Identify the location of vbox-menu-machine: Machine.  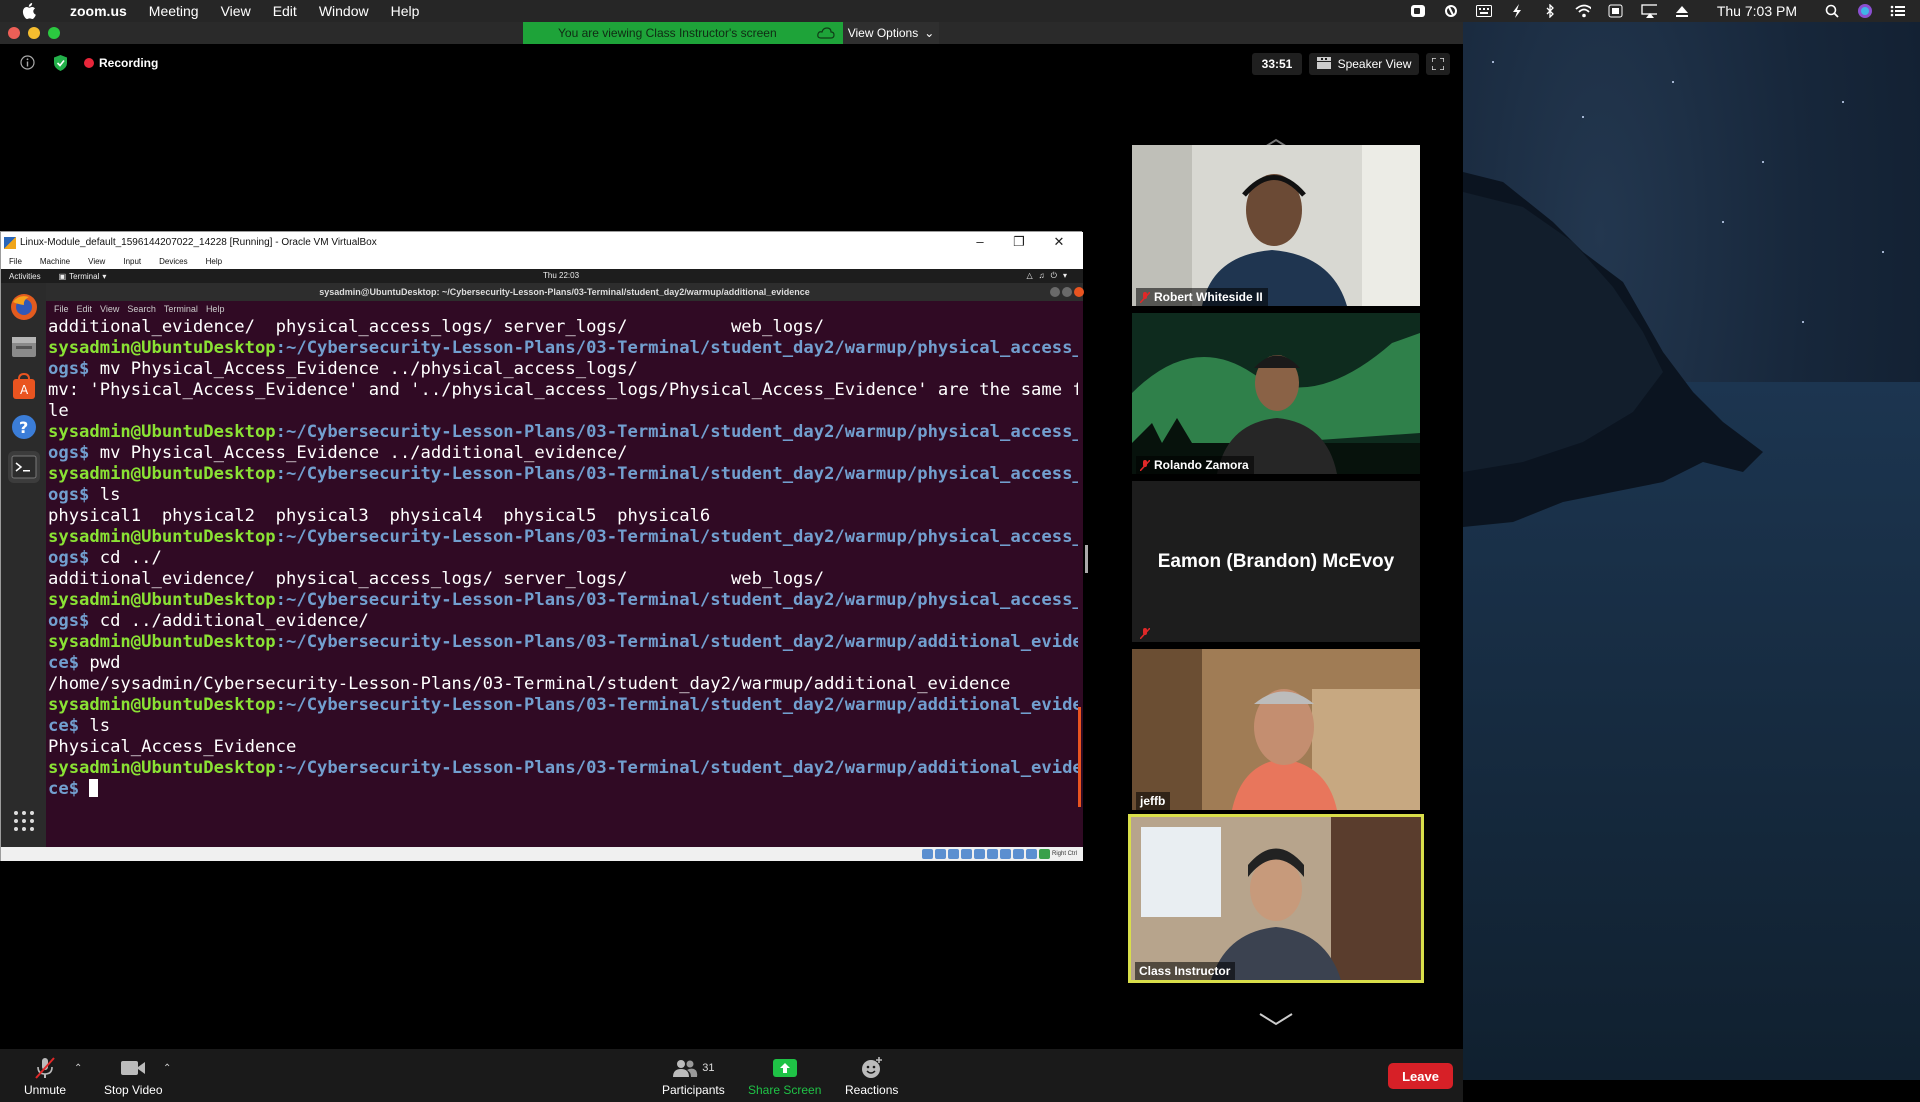
(55, 261).